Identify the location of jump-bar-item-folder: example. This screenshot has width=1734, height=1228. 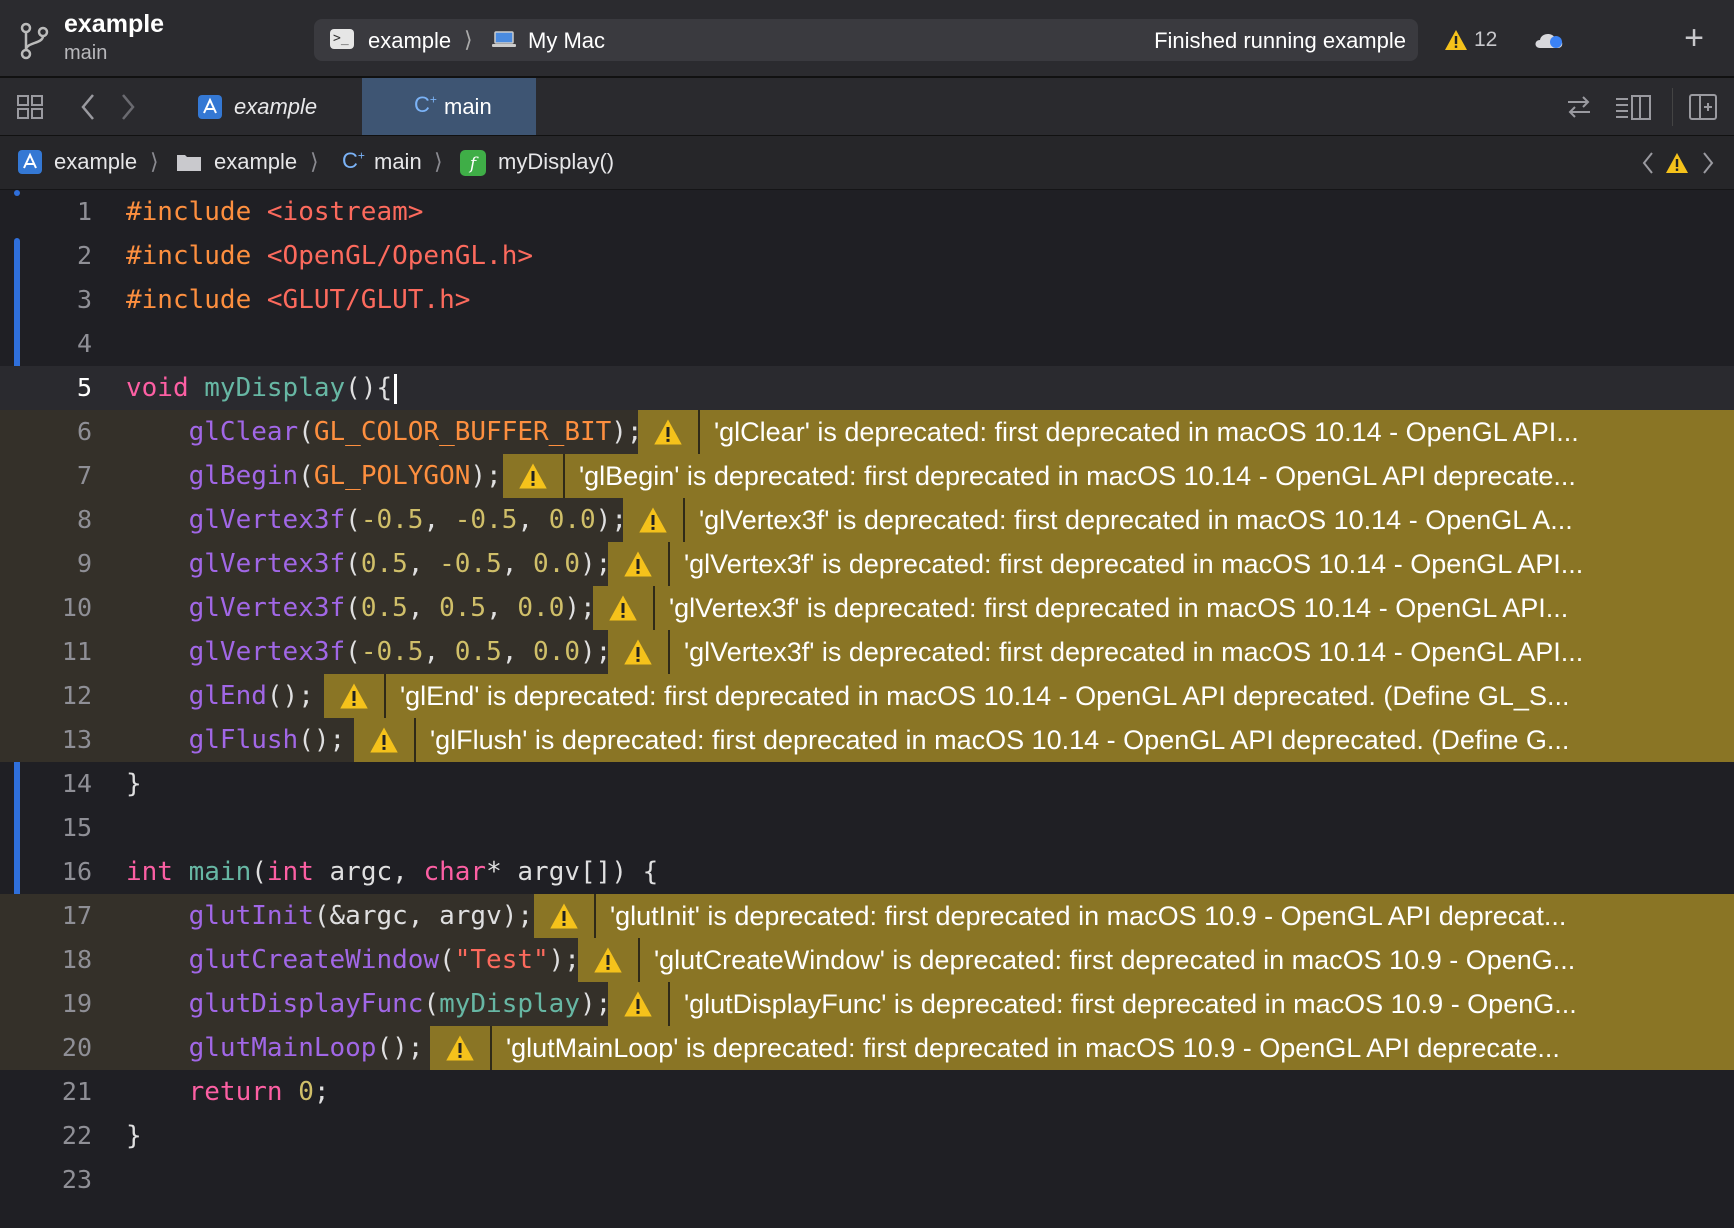
(255, 162).